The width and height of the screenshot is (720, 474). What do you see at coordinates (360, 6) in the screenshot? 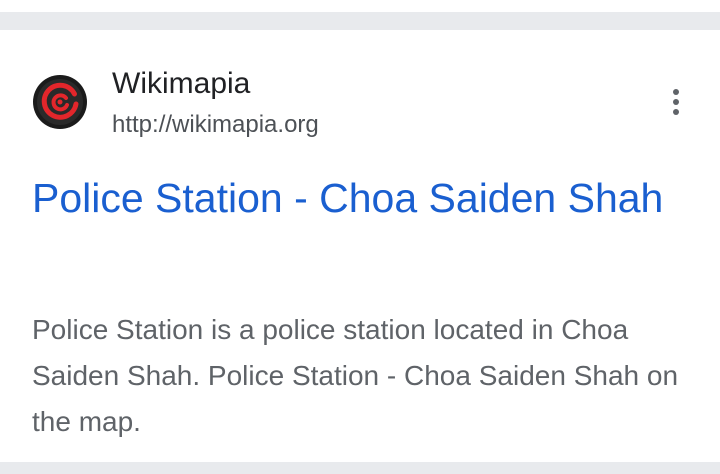
I see `previous-card-bottom` at bounding box center [360, 6].